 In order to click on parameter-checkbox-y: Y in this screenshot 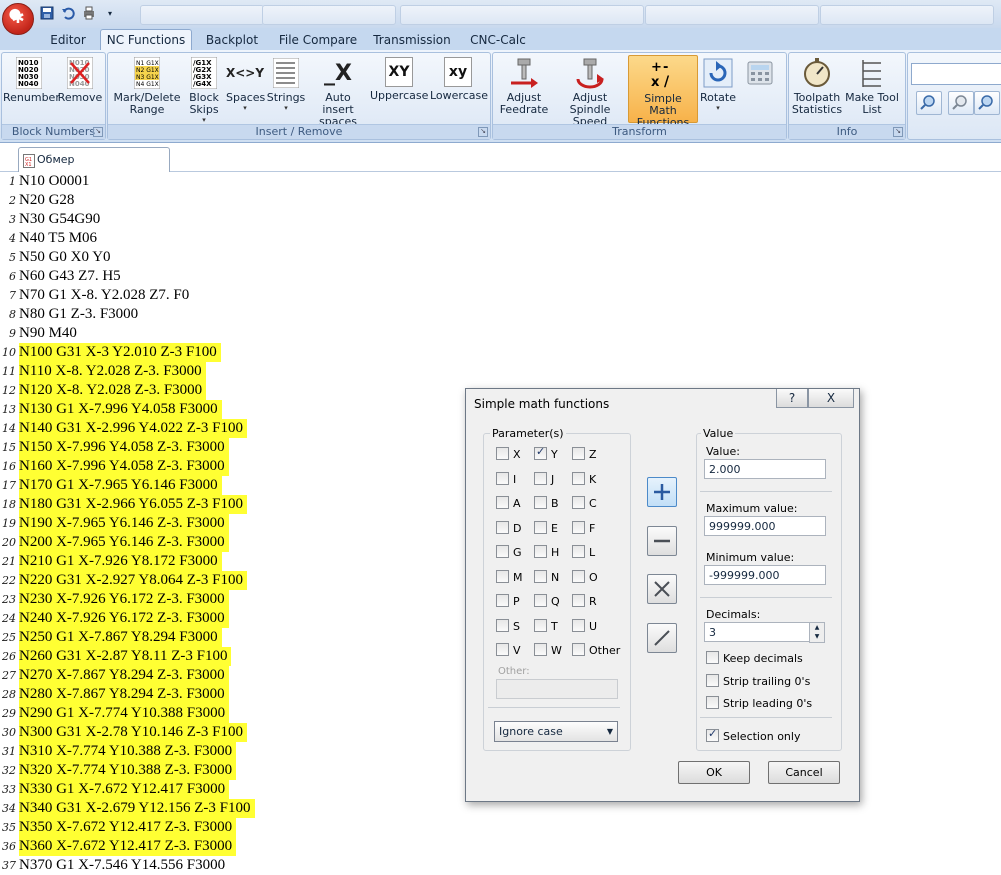, I will do `click(546, 453)`.